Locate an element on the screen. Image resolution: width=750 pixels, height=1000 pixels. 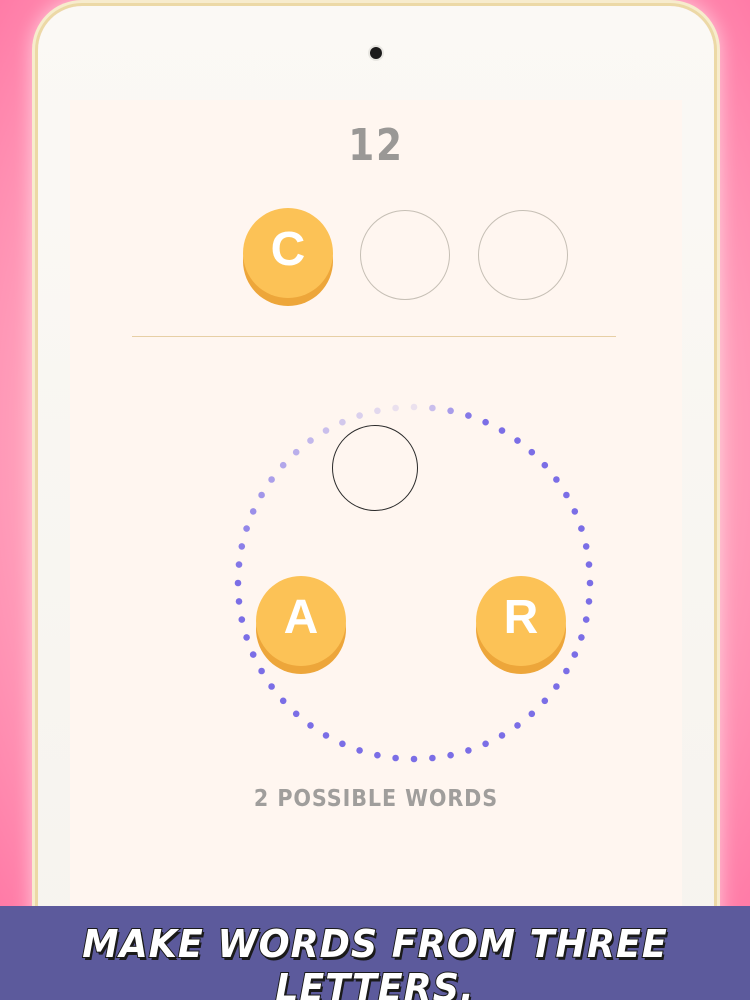
wheel-letter-r-tile: R is located at coordinates (521, 621).